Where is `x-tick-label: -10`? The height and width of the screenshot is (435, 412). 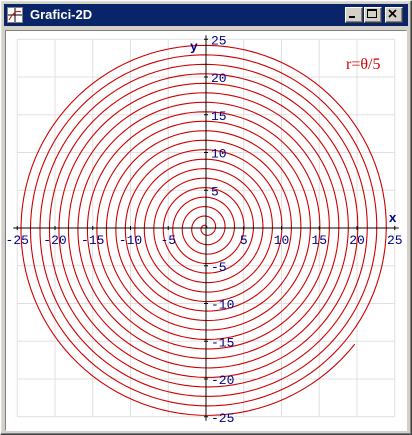
x-tick-label: -10 is located at coordinates (130, 240).